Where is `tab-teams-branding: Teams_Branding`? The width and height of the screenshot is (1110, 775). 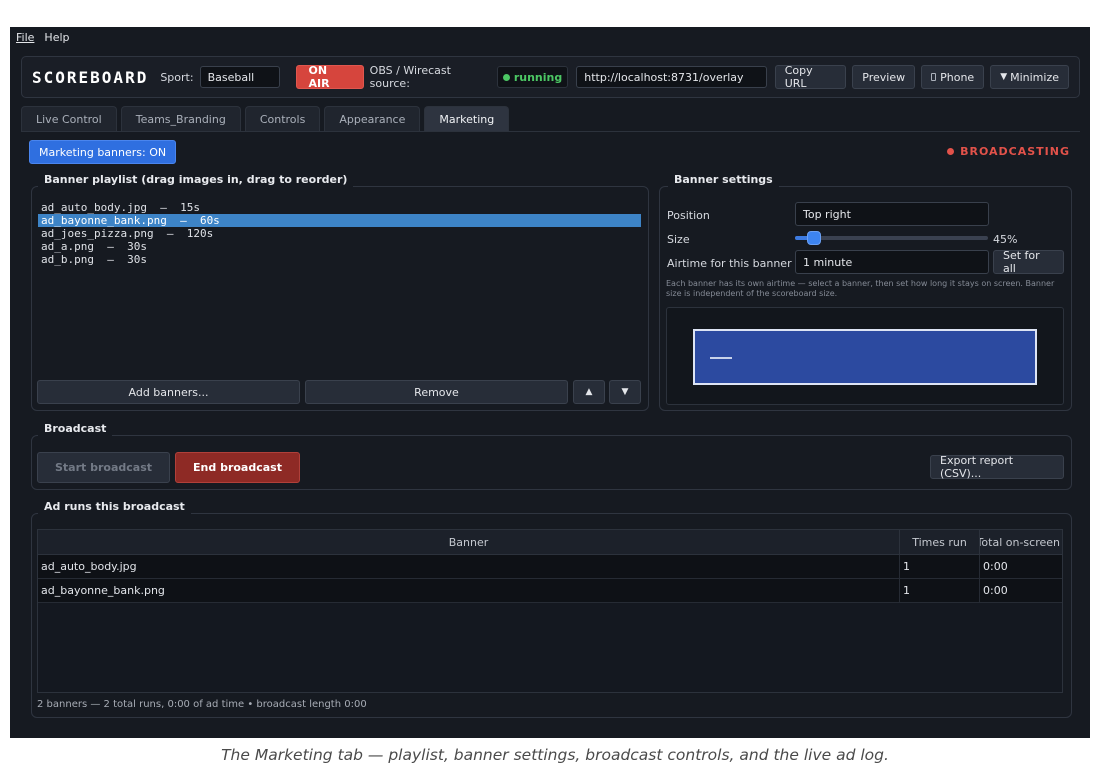
tab-teams-branding: Teams_Branding is located at coordinates (180, 118).